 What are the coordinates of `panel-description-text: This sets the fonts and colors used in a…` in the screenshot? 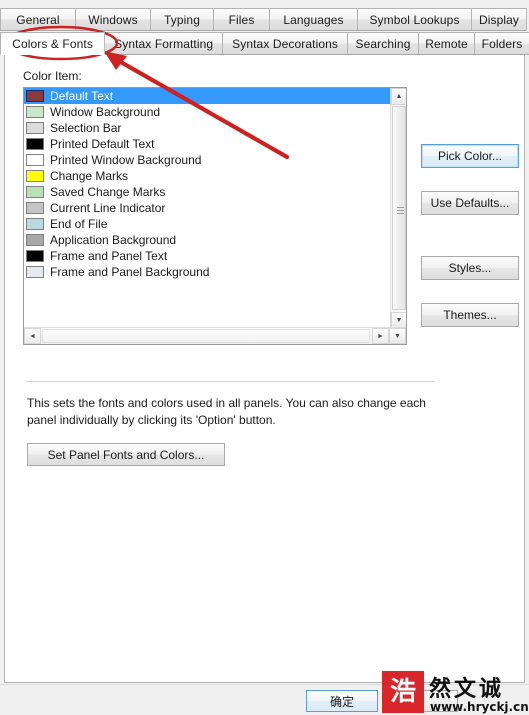 It's located at (226, 411).